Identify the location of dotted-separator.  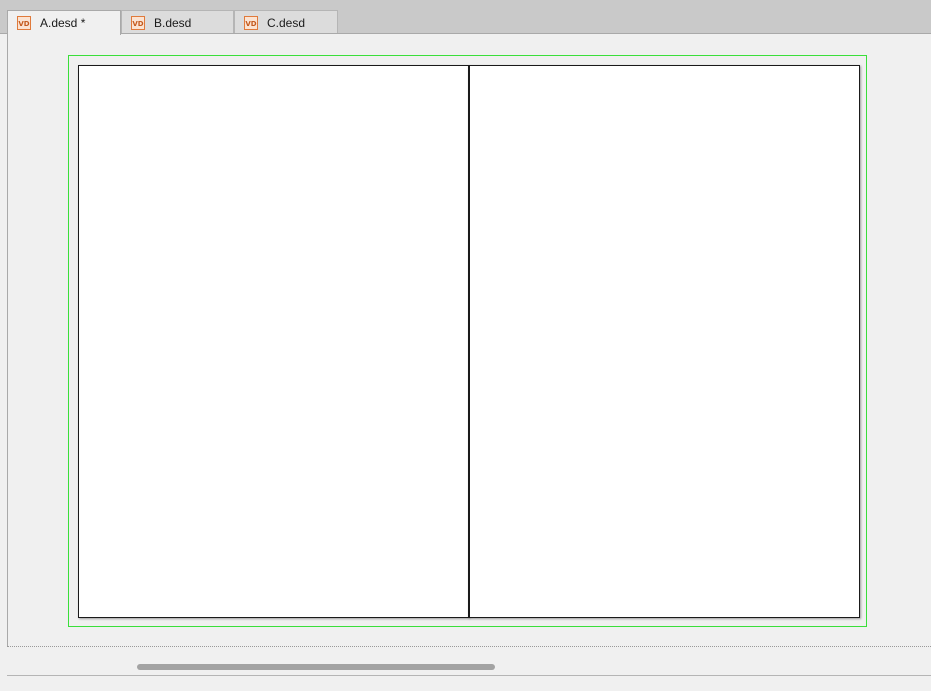
(469, 646).